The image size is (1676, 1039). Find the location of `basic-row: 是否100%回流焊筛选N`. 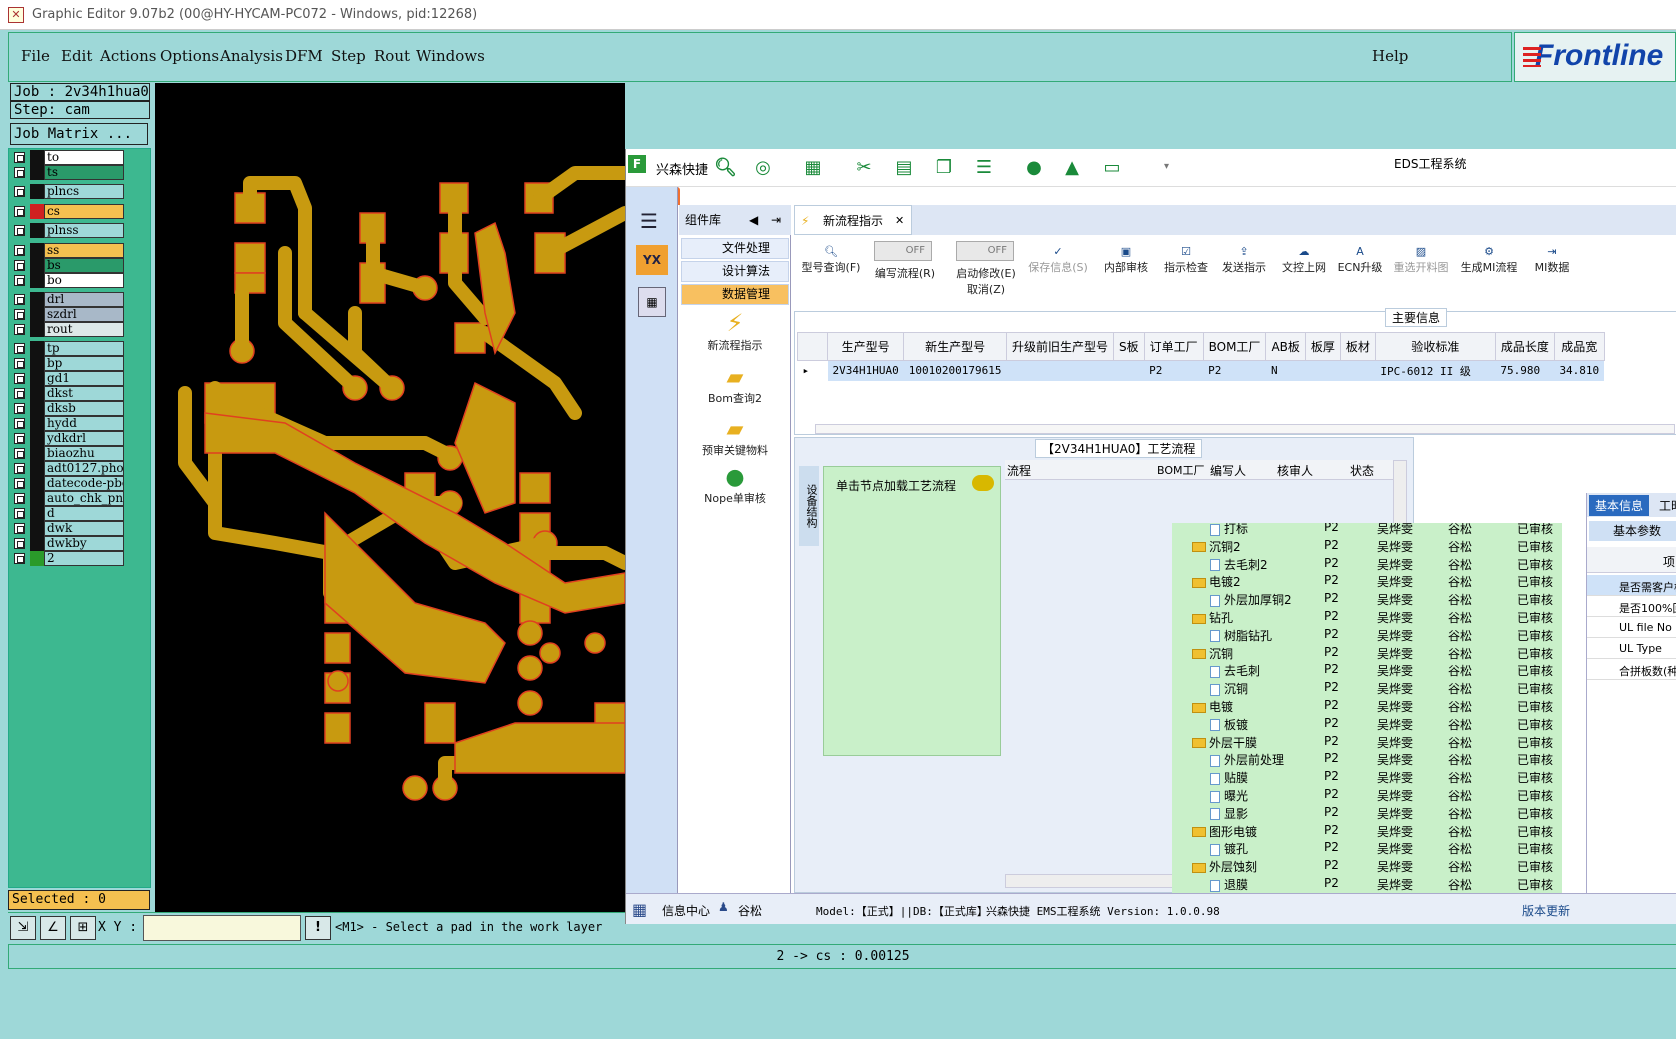

basic-row: 是否100%回流焊筛选N is located at coordinates (1631, 606).